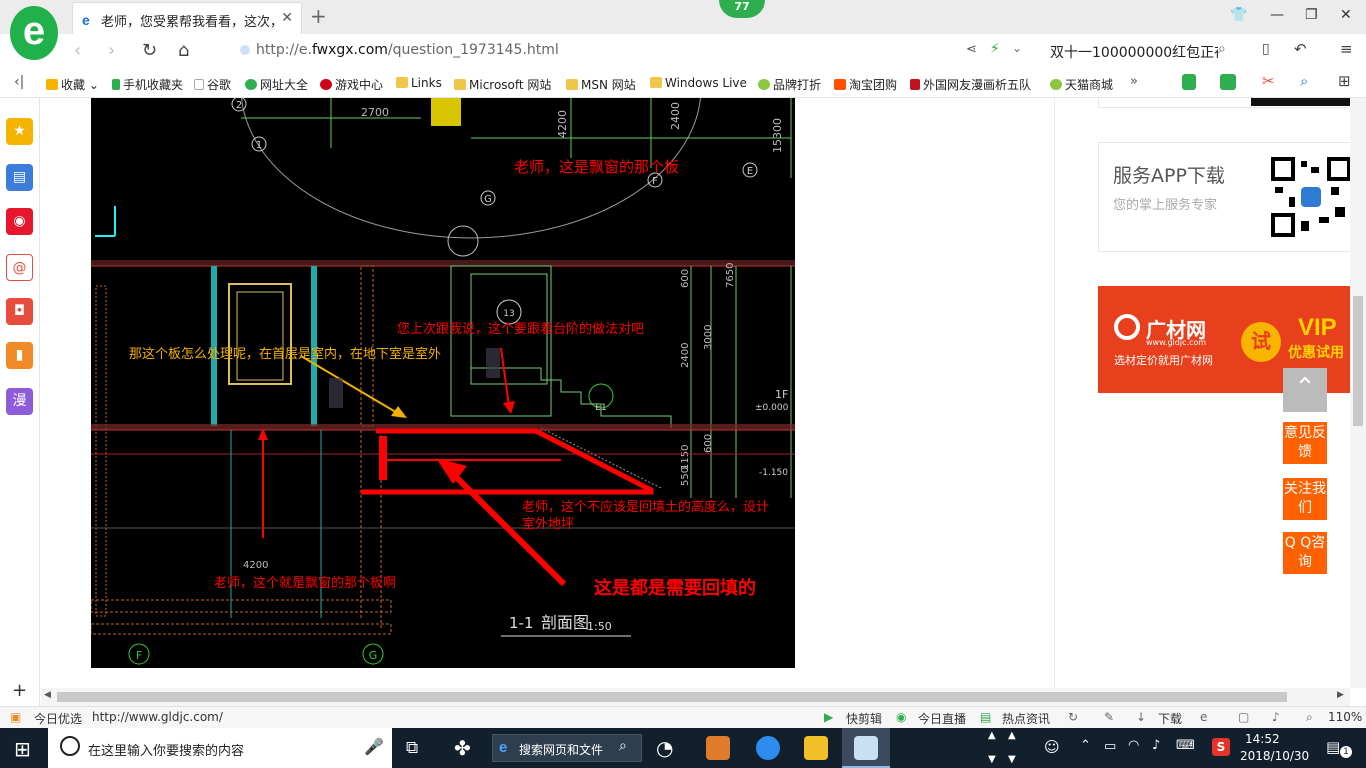  I want to click on comic-icon: 漫, so click(19, 401).